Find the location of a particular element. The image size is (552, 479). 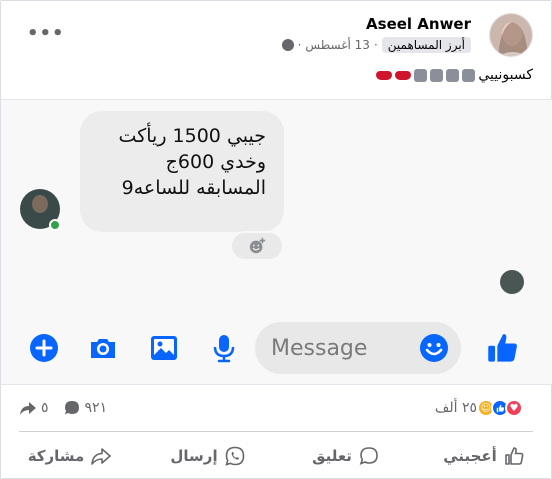

comment-bubble-icon is located at coordinates (71, 408).